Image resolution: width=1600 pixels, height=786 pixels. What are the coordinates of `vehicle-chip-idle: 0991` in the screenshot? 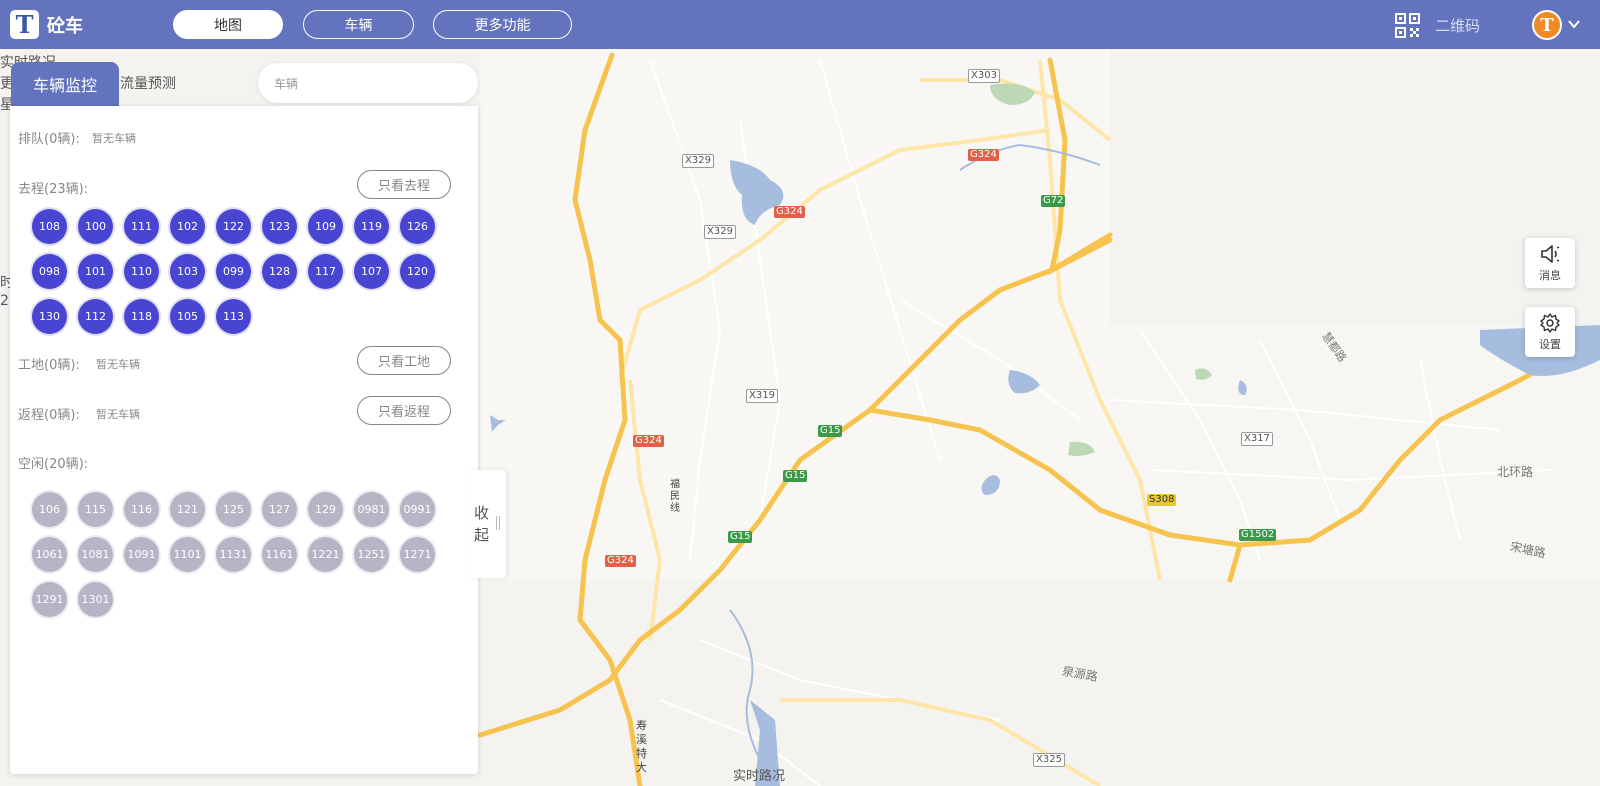 It's located at (417, 509).